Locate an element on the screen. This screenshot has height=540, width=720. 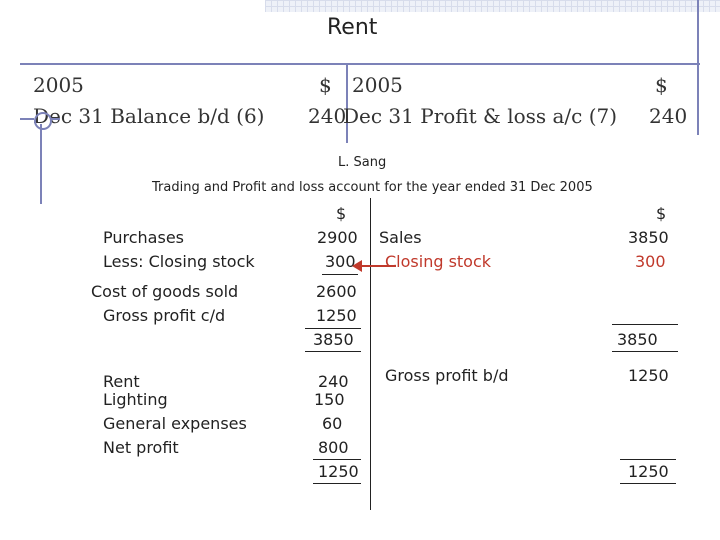
sales-value: 3850 is located at coordinates (648, 237).